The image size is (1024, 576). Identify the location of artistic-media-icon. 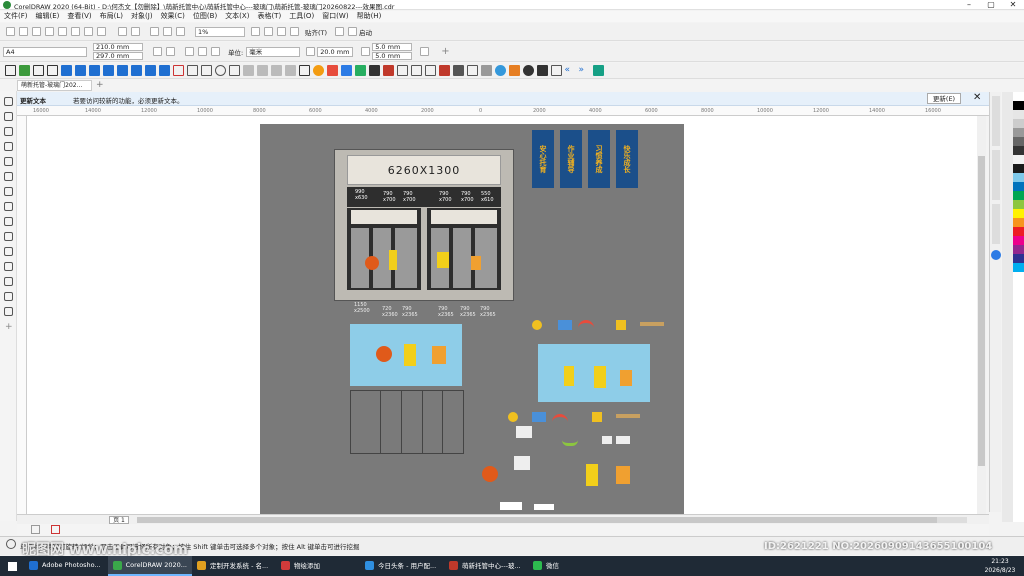
(8, 161).